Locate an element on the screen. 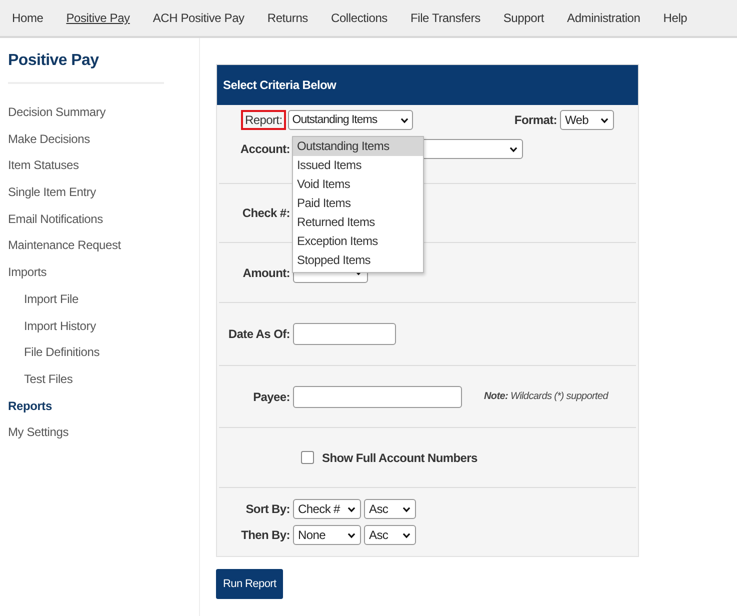 Image resolution: width=737 pixels, height=616 pixels. field-label: Account: is located at coordinates (264, 149).